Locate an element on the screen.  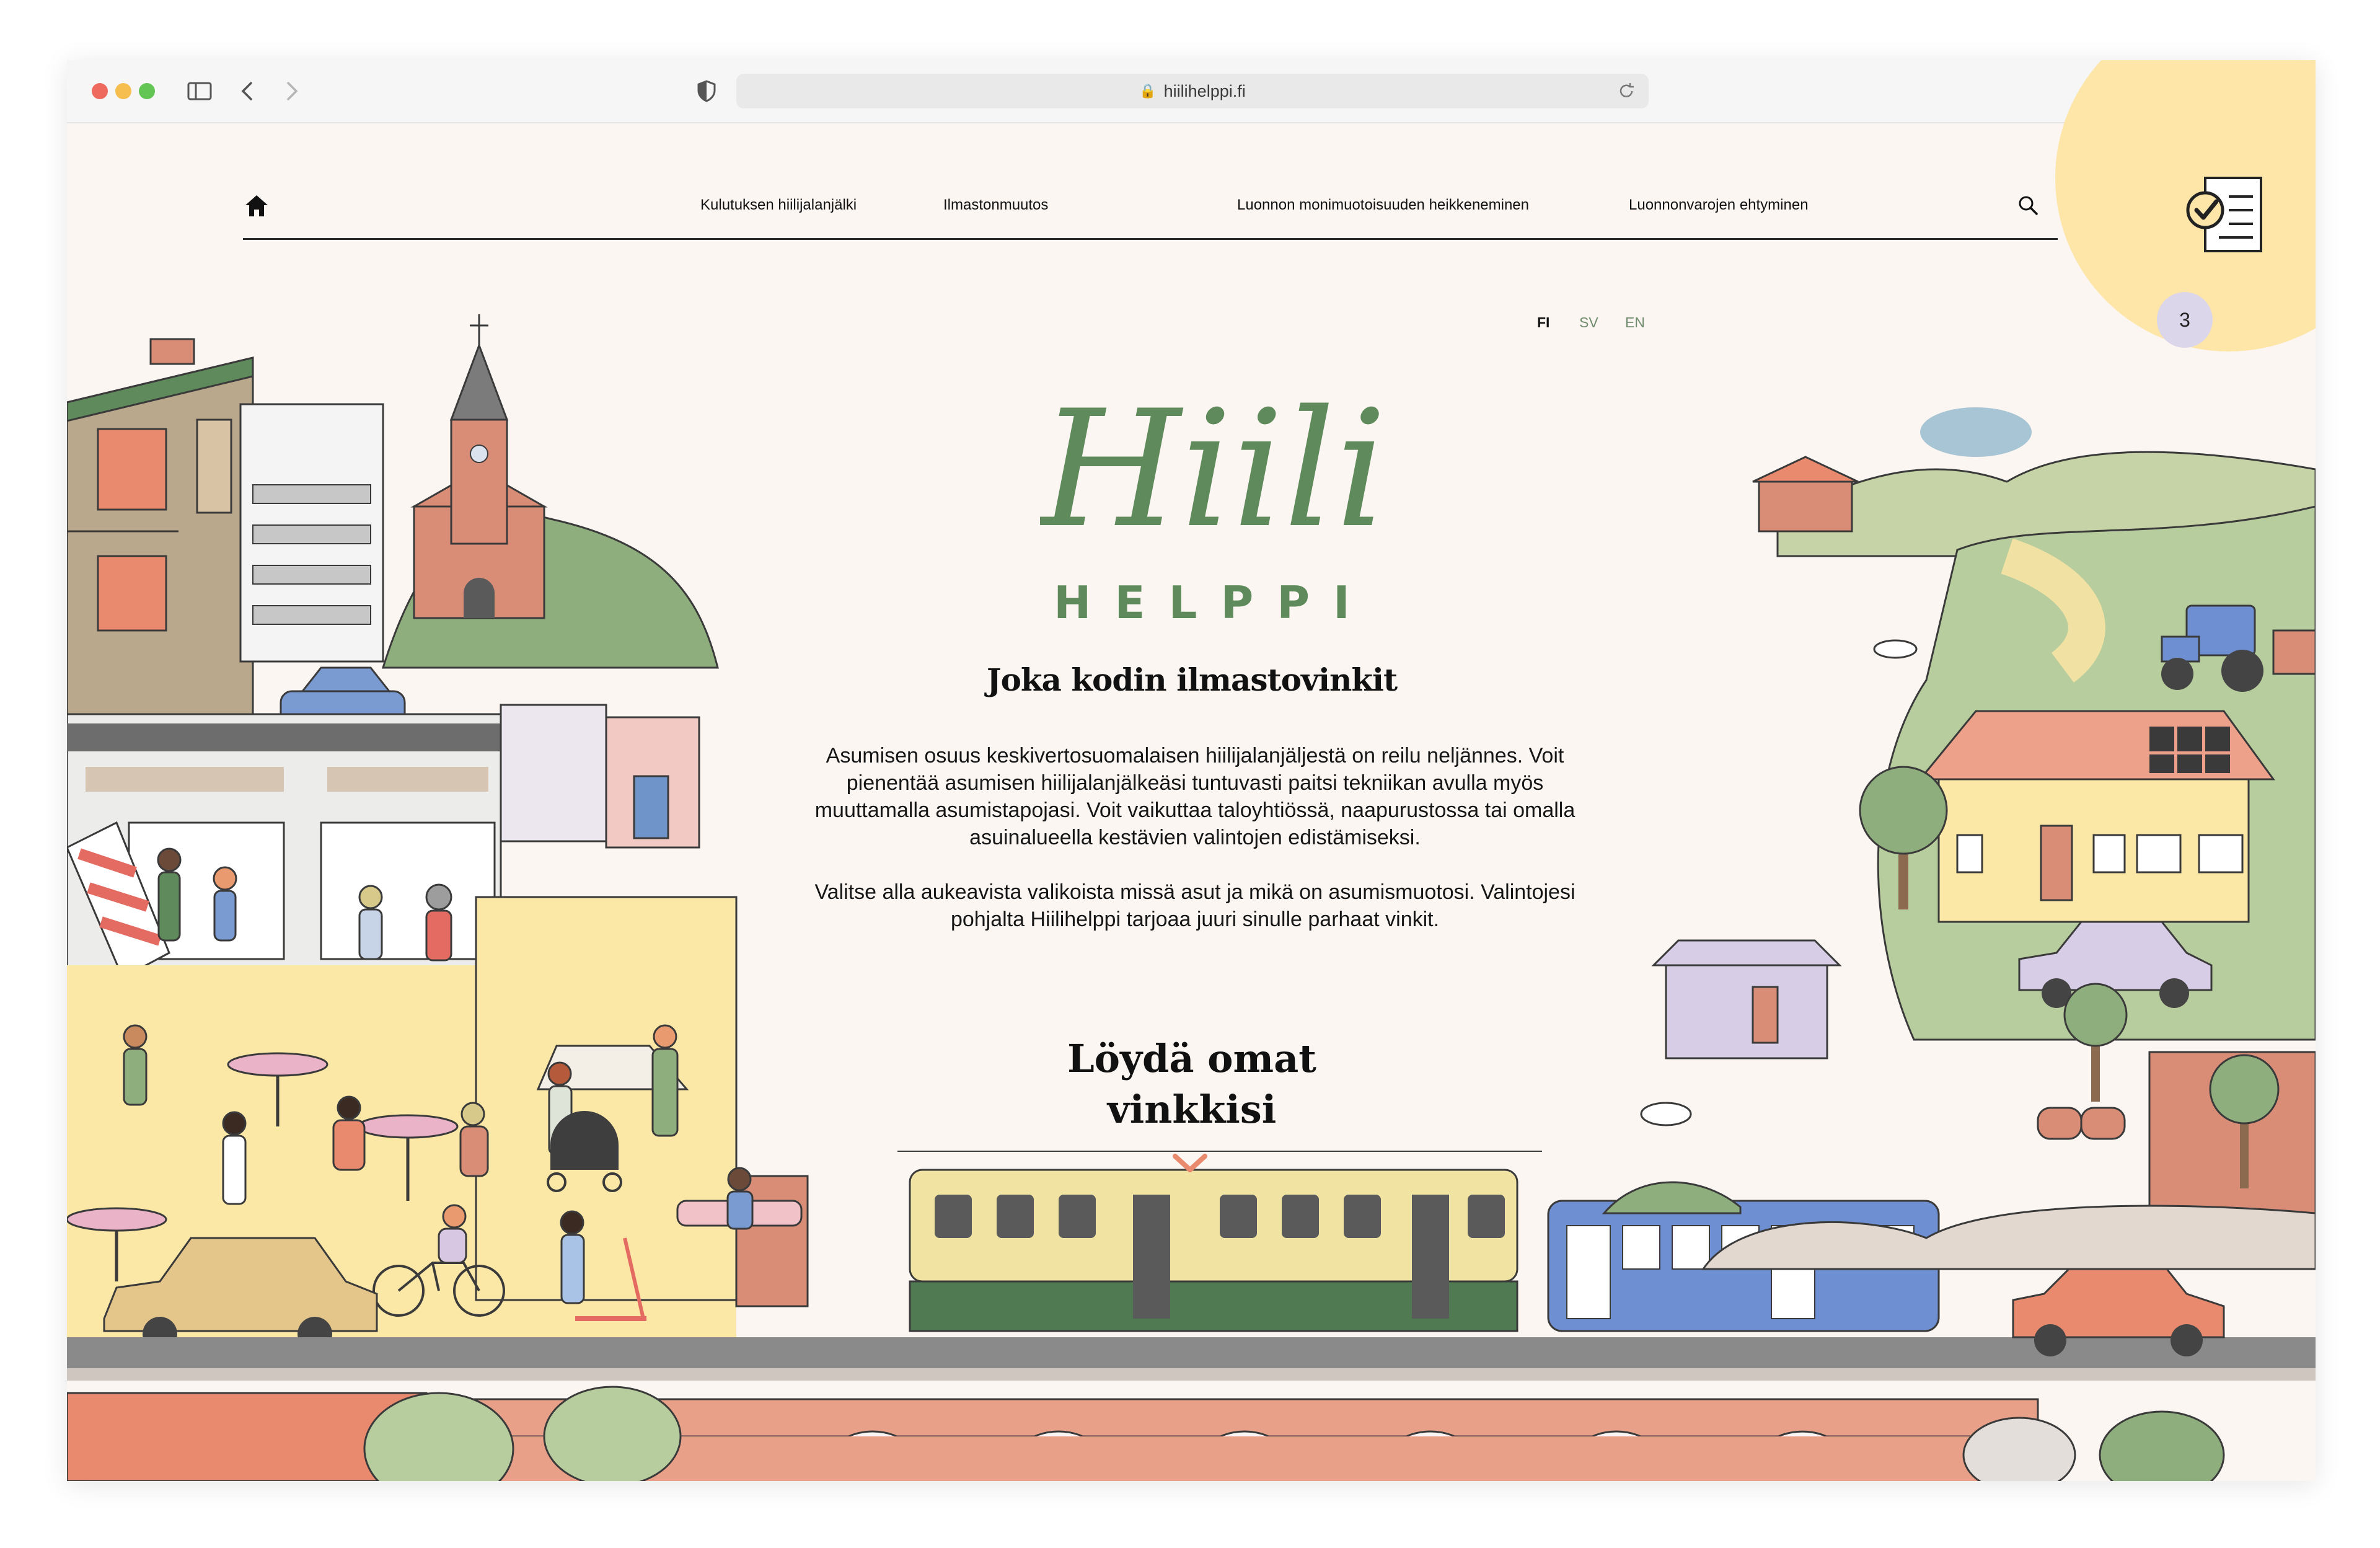
reload-icon is located at coordinates (1626, 91).